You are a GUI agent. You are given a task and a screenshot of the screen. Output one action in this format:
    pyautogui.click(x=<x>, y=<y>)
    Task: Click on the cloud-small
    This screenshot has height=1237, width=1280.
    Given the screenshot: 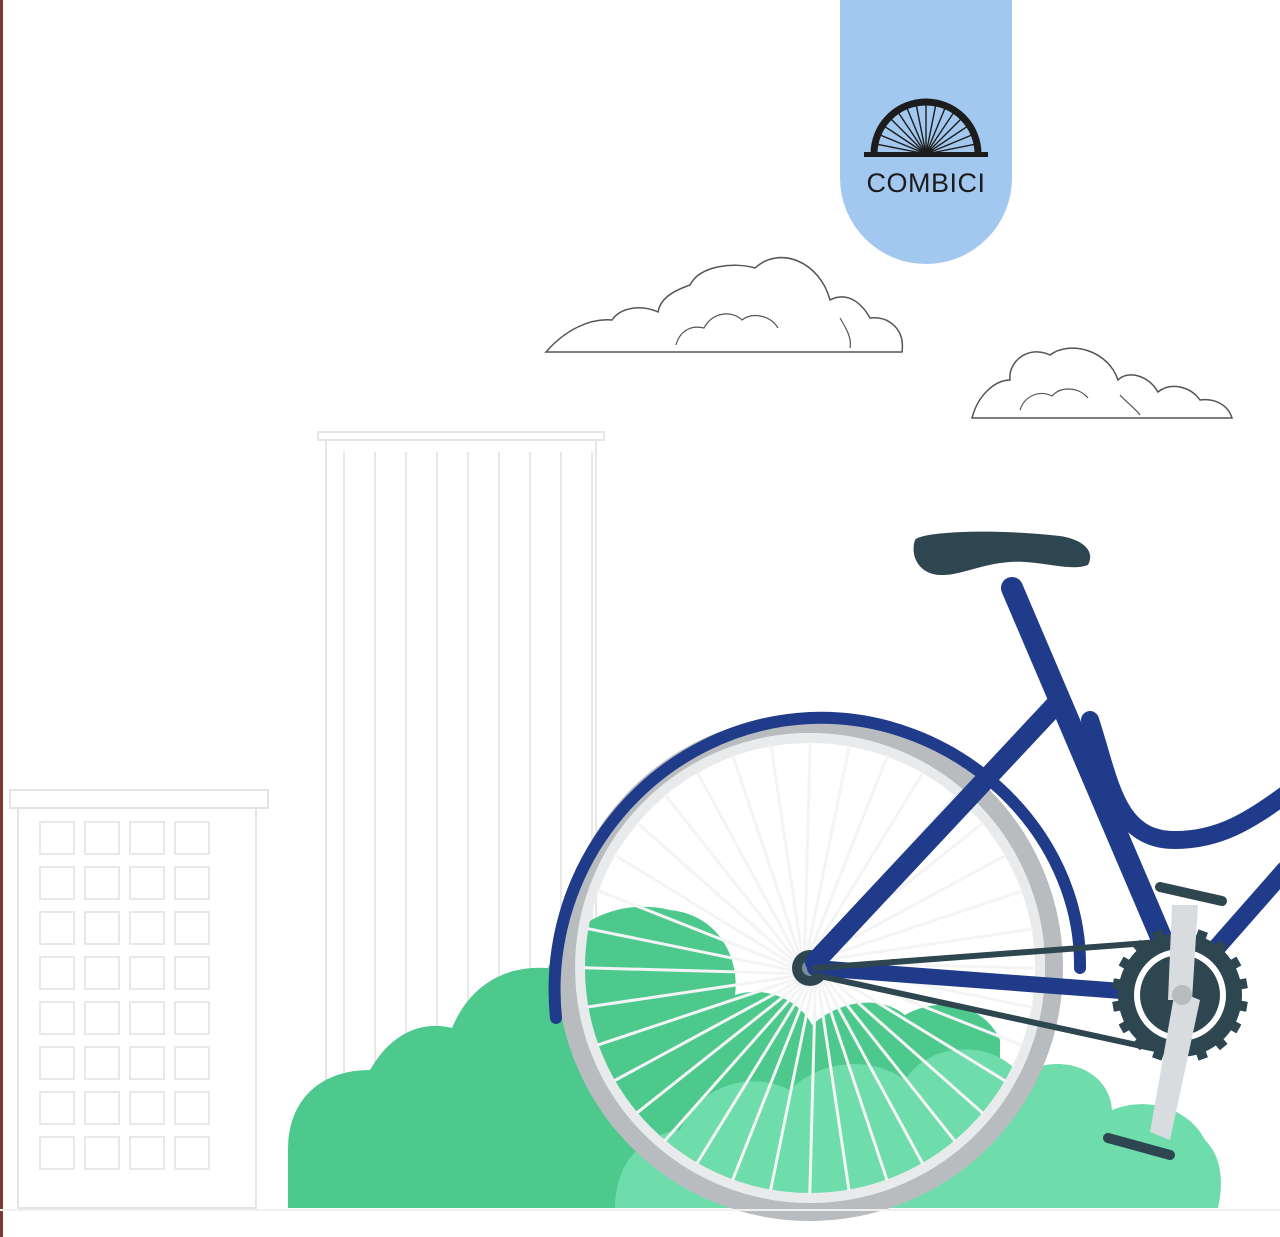 What is the action you would take?
    pyautogui.click(x=1102, y=383)
    